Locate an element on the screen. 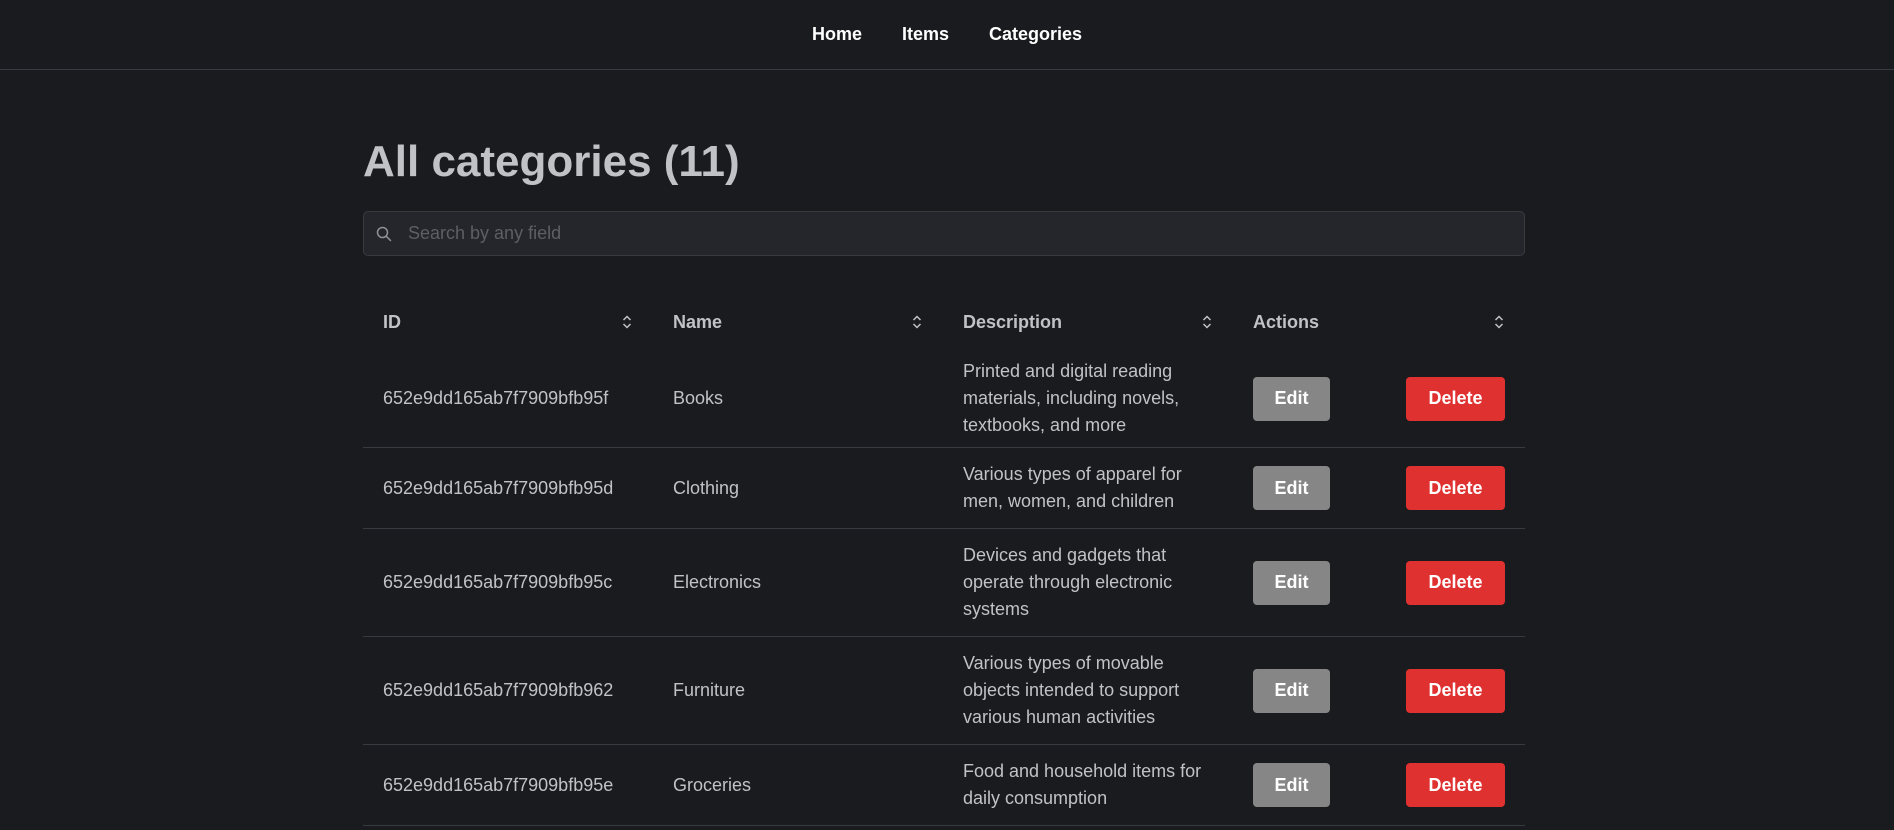 The height and width of the screenshot is (830, 1894). cell-name: Groceries is located at coordinates (798, 785).